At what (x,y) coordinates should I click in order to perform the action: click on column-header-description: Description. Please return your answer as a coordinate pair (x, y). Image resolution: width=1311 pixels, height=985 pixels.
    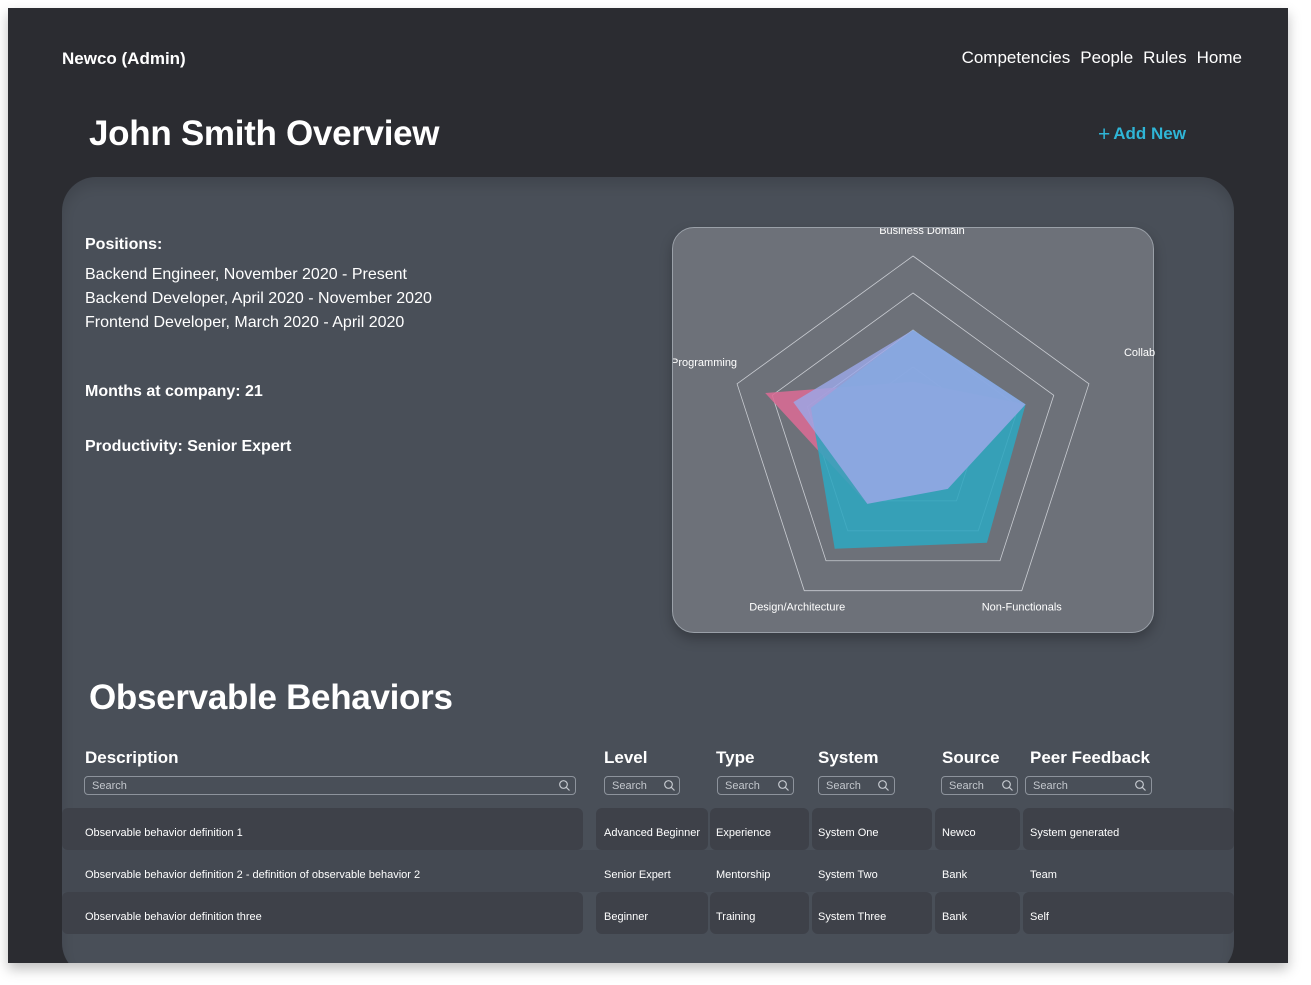
    Looking at the image, I should click on (132, 758).